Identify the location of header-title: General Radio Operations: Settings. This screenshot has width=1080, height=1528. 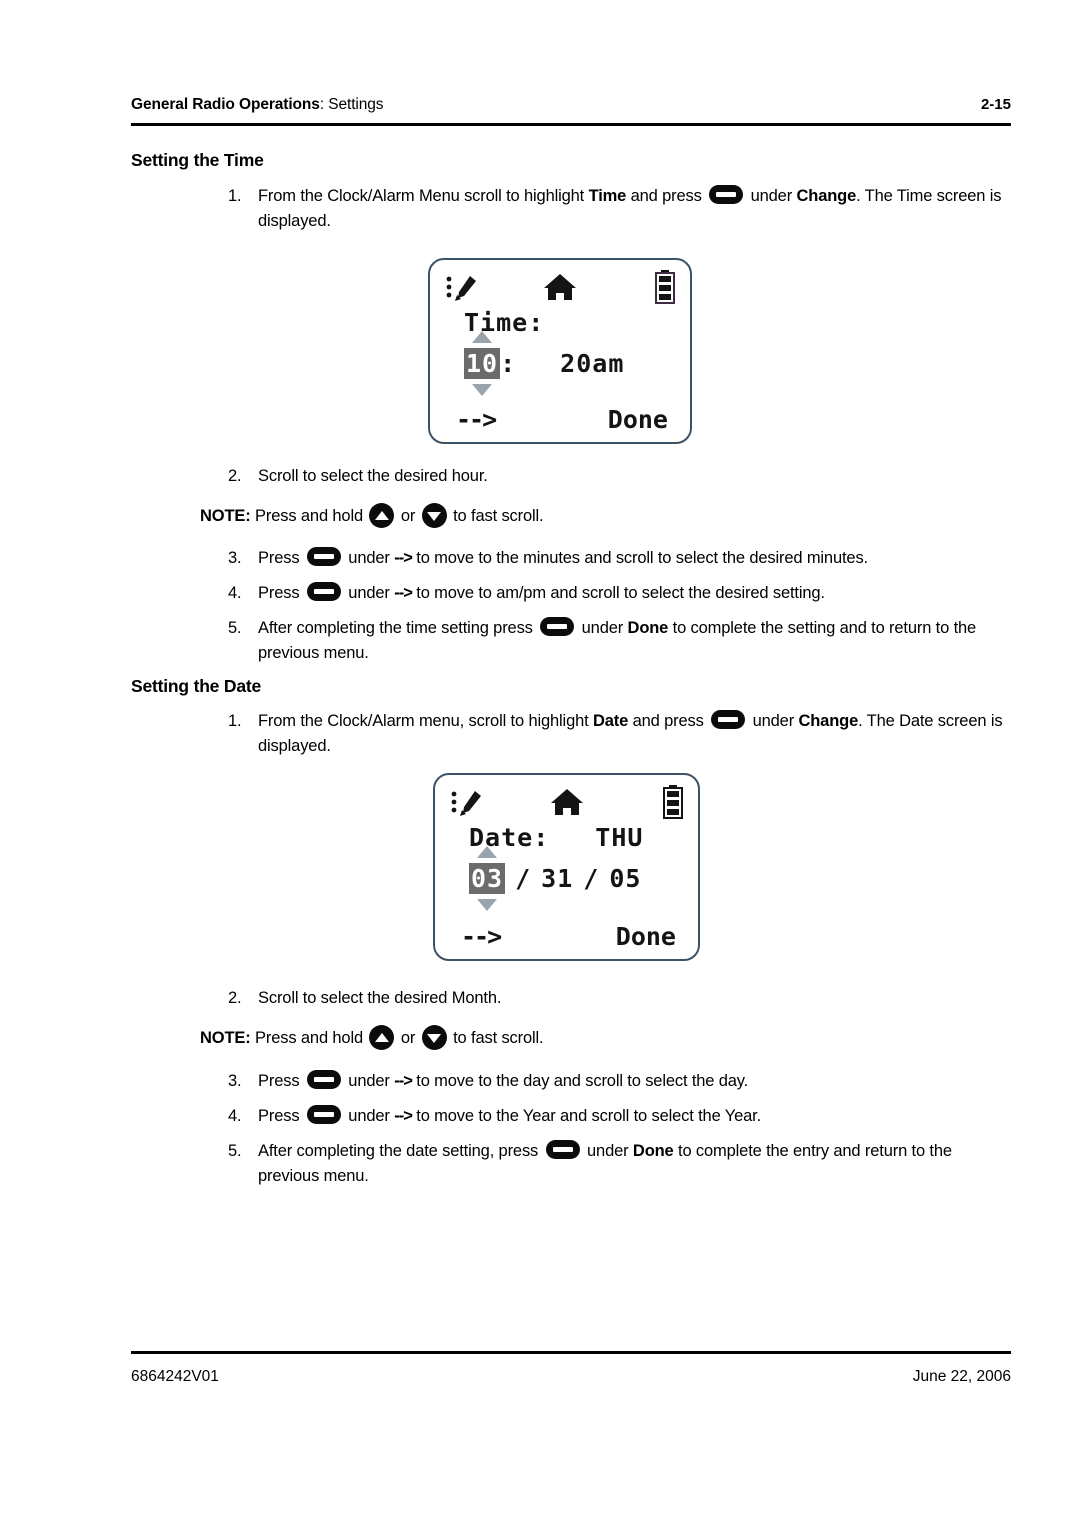
(257, 105).